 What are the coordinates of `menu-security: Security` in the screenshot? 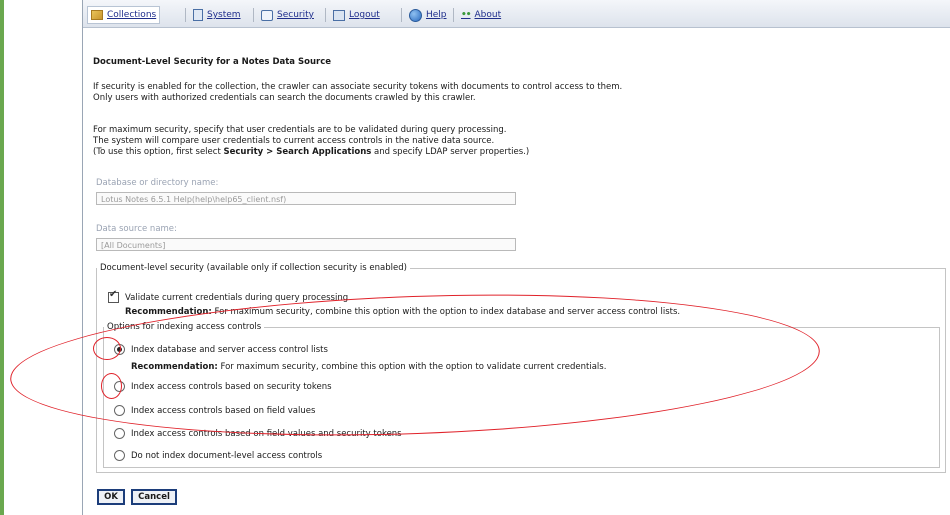 It's located at (287, 15).